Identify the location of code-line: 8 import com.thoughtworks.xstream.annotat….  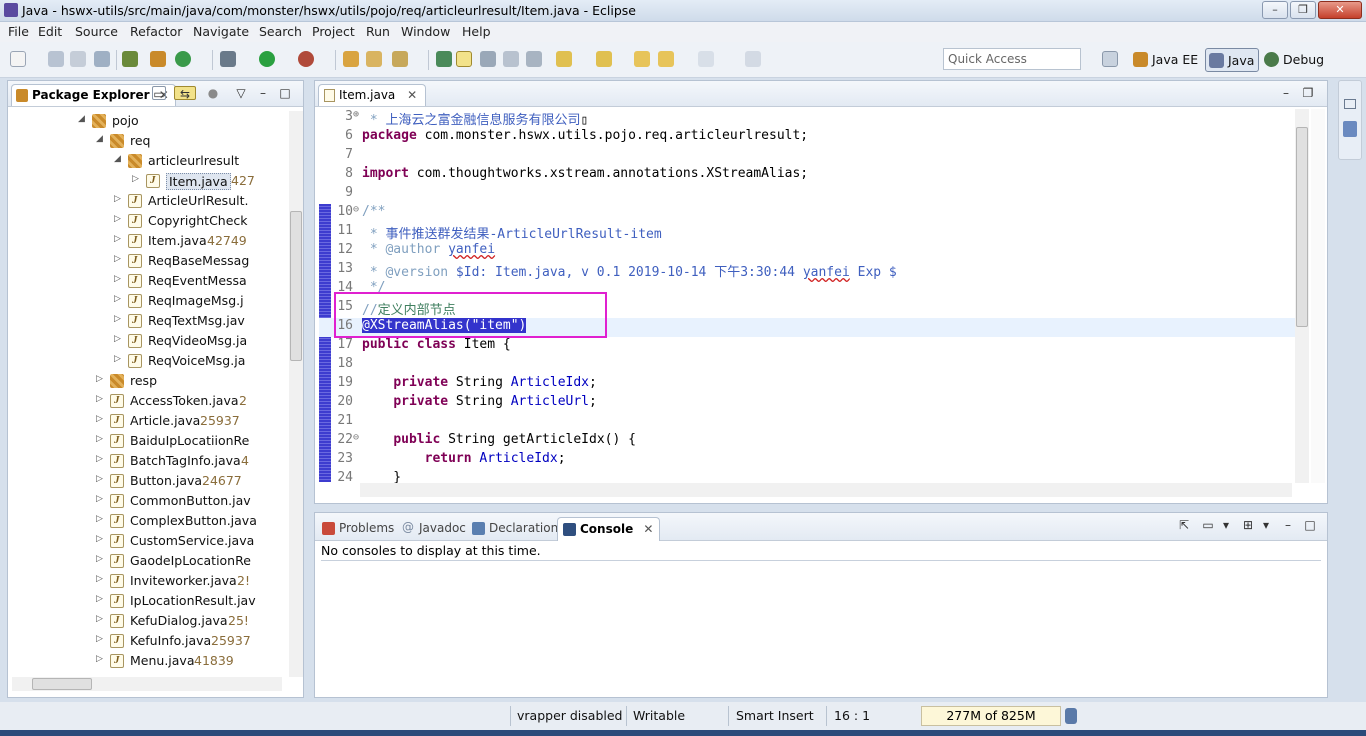
(807, 175).